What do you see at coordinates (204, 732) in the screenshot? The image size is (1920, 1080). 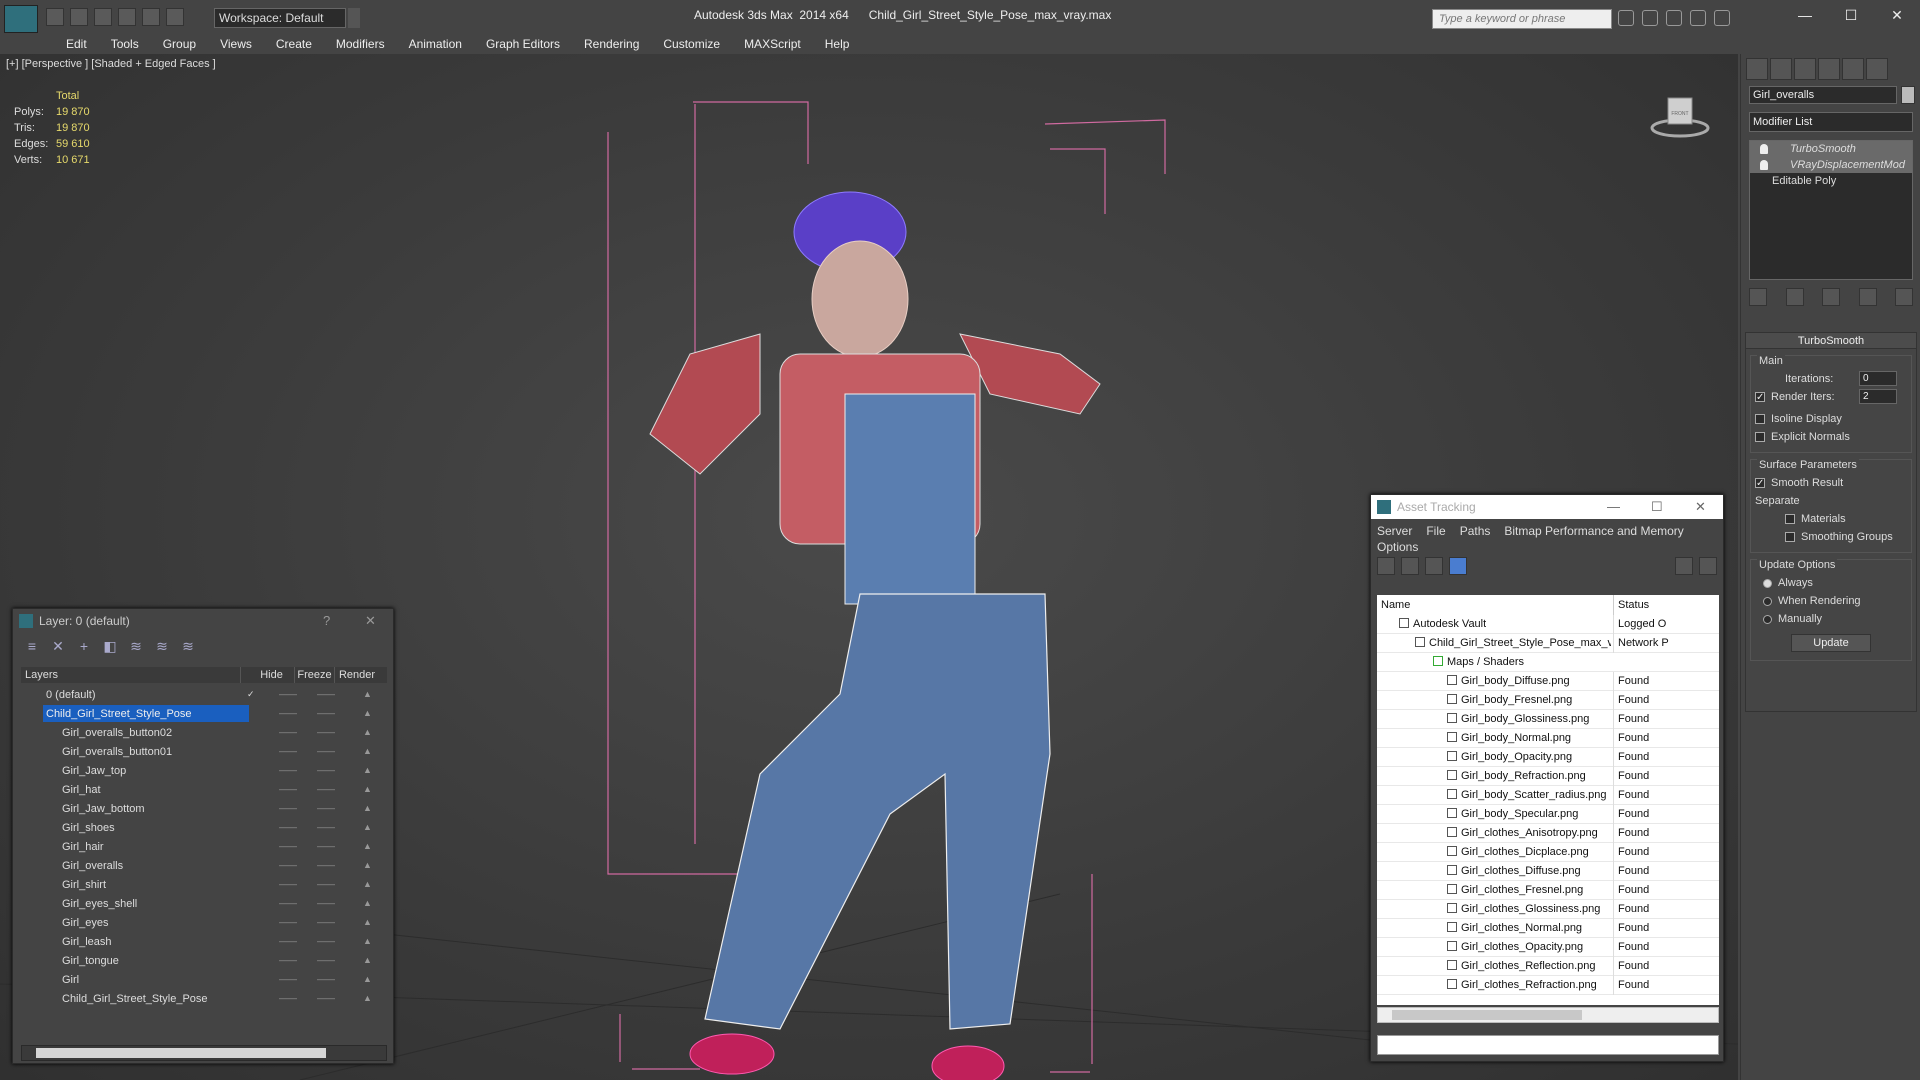 I see `layer-row: Girl_overalls_button02 —— —— ▲` at bounding box center [204, 732].